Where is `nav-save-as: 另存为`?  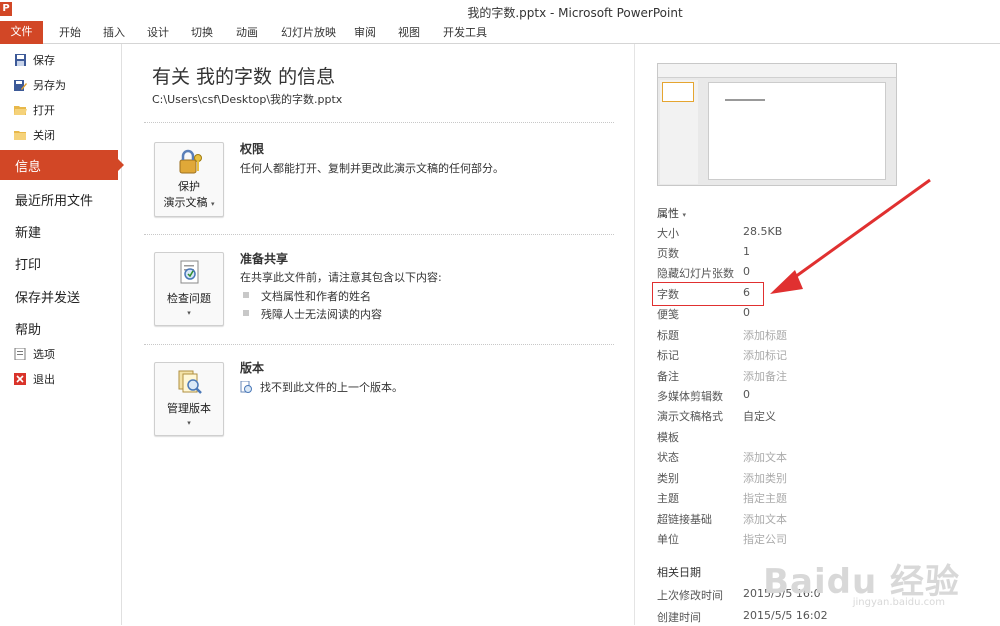
nav-save-as: 另存为 is located at coordinates (40, 86).